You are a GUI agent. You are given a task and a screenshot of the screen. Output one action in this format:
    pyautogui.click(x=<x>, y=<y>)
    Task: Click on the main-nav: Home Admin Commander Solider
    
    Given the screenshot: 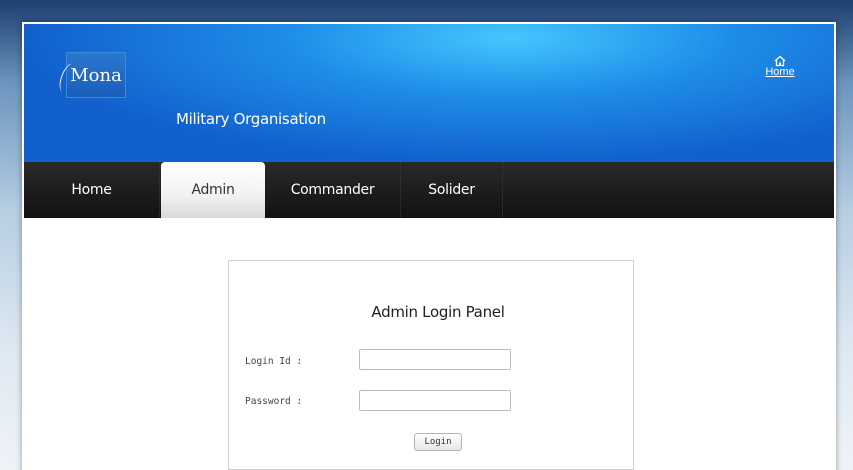 What is the action you would take?
    pyautogui.click(x=429, y=190)
    